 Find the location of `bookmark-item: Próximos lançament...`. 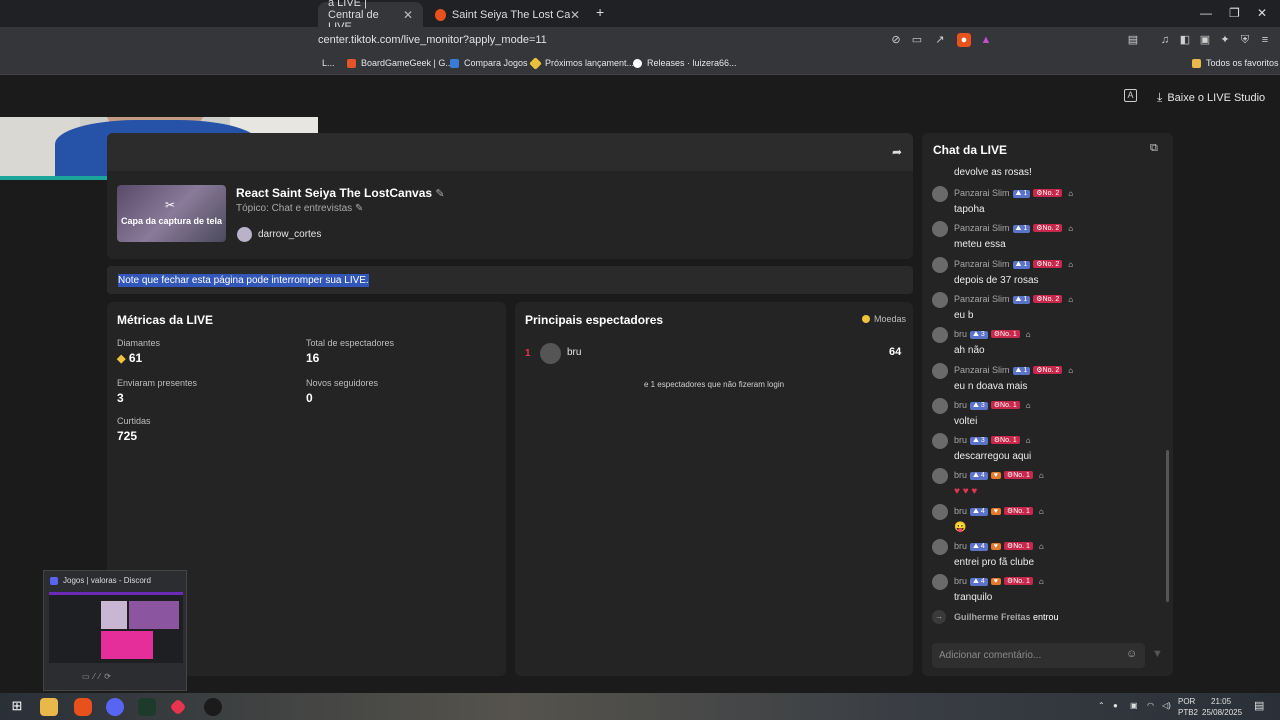

bookmark-item: Próximos lançament... is located at coordinates (581, 63).